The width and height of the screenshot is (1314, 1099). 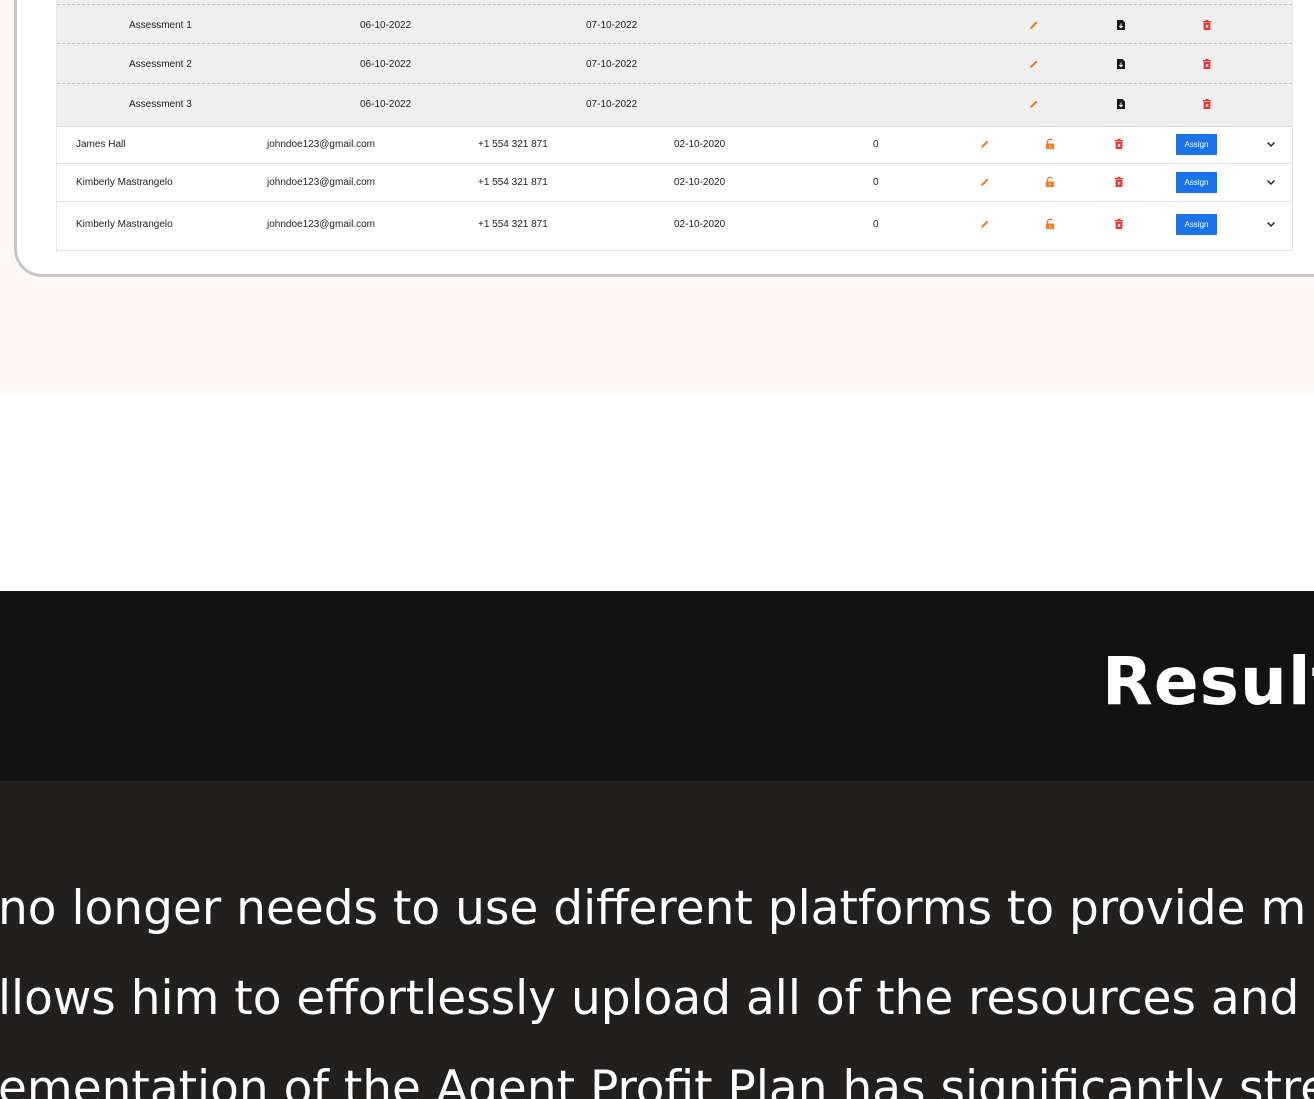 What do you see at coordinates (160, 25) in the screenshot?
I see `assessment-name: Assessment 1` at bounding box center [160, 25].